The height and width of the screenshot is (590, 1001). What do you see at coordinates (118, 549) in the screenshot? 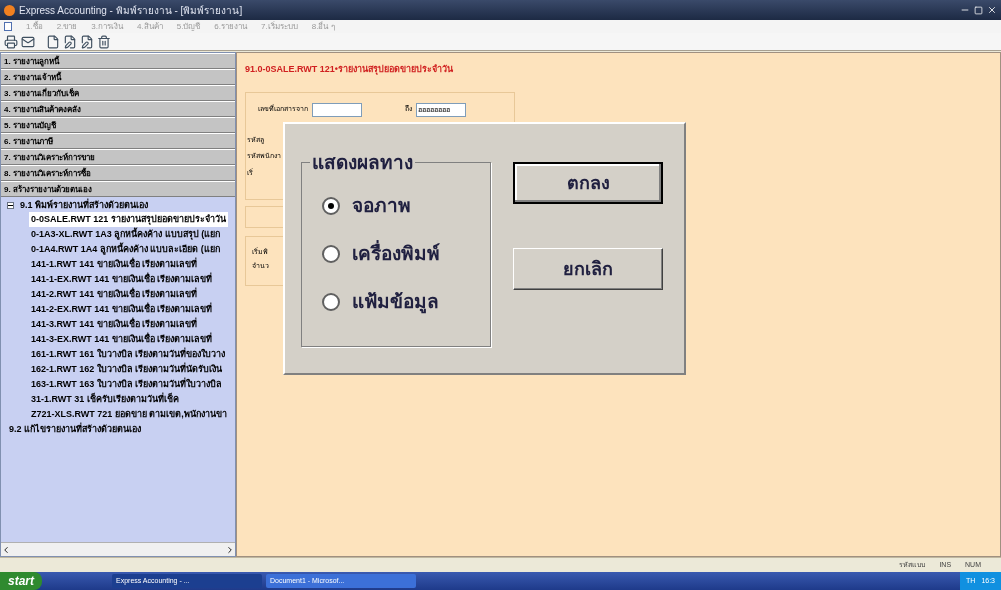
I see `horizontal-scrollbar` at bounding box center [118, 549].